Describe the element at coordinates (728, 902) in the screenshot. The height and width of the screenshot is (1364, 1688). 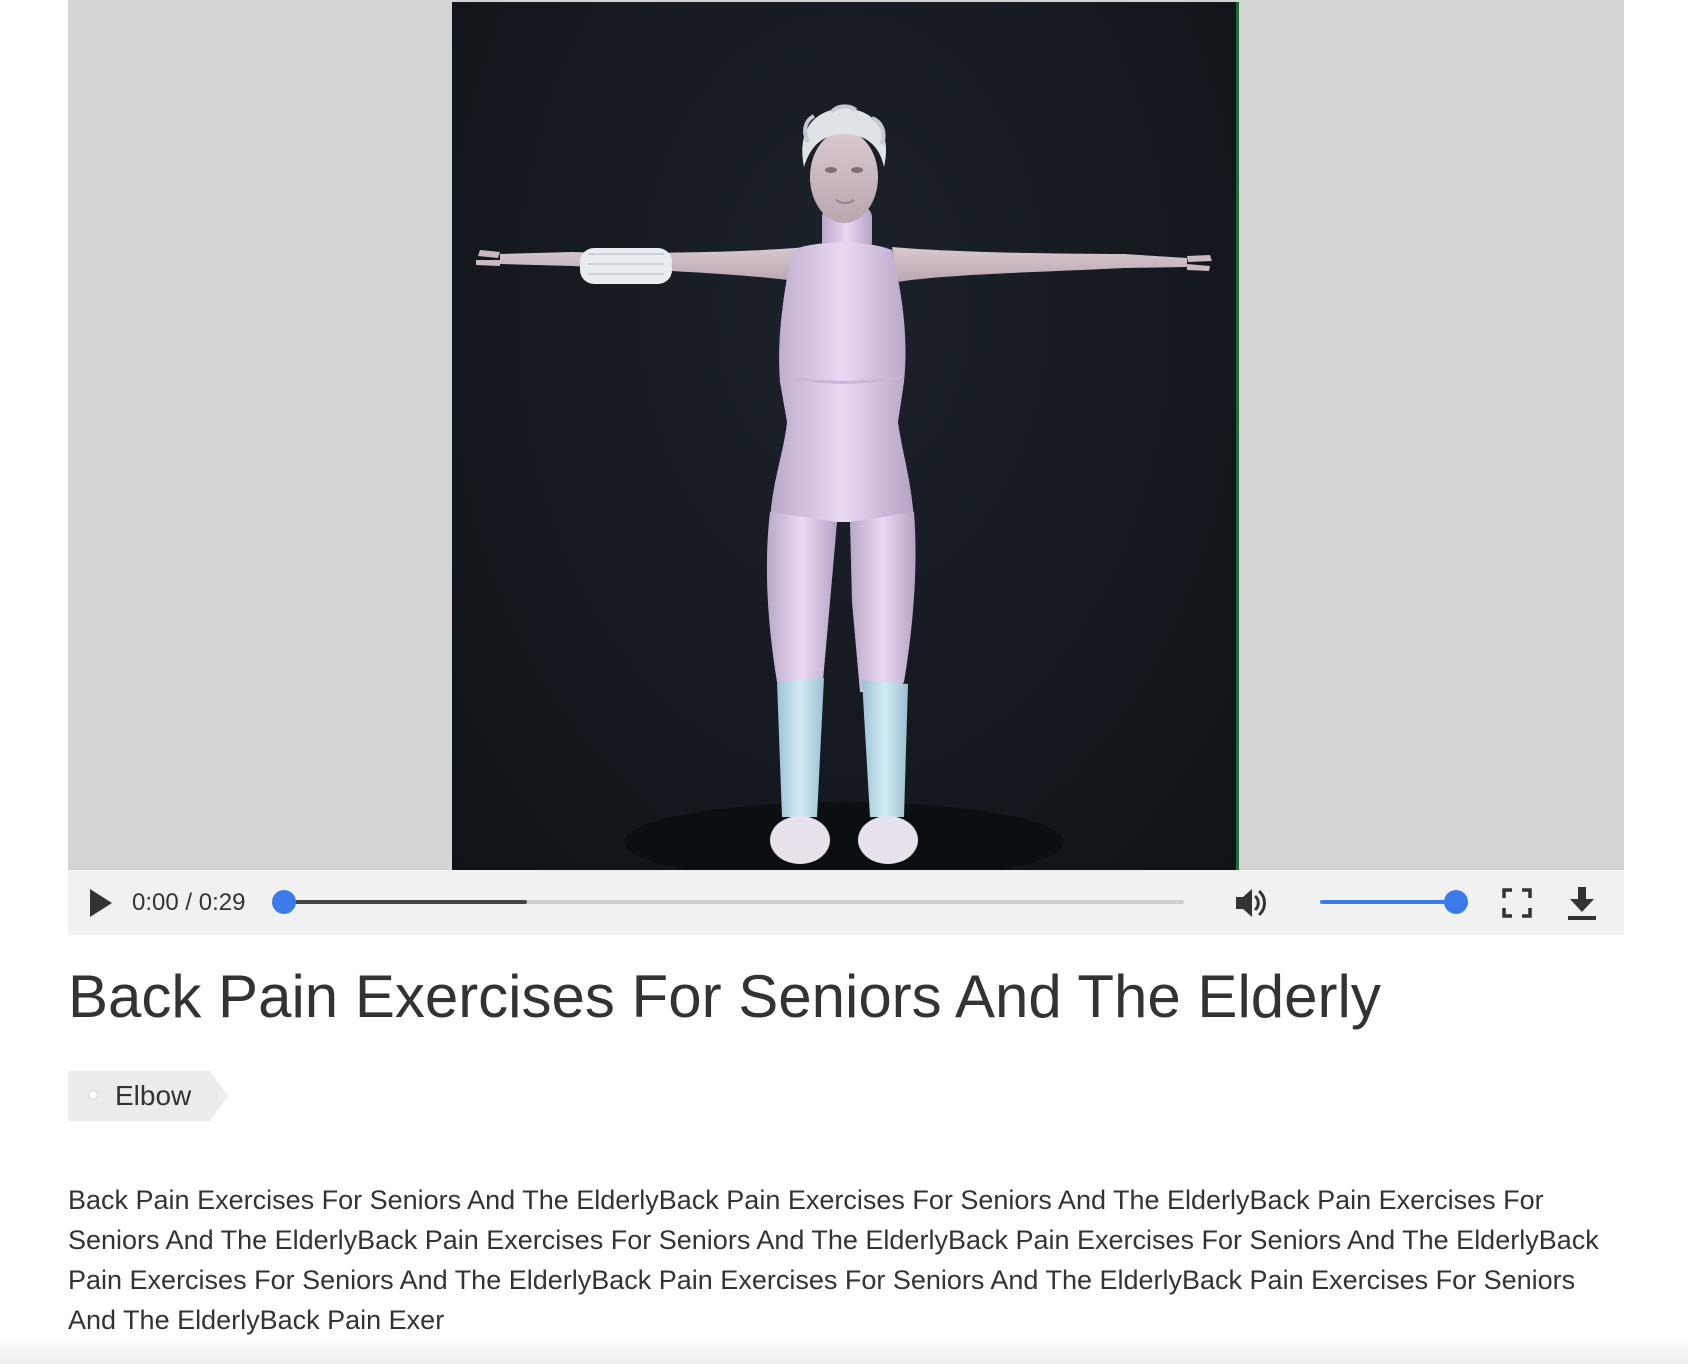
I see `seek-bar` at that location.